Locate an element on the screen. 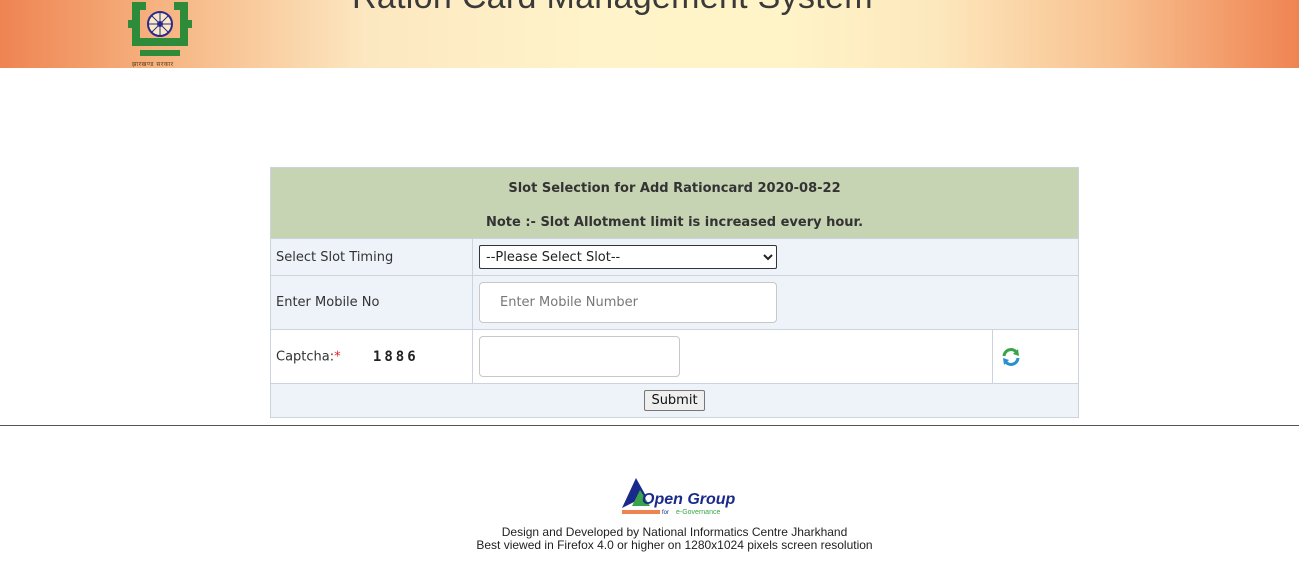 The height and width of the screenshot is (581, 1299). submit-button: Submit is located at coordinates (674, 400).